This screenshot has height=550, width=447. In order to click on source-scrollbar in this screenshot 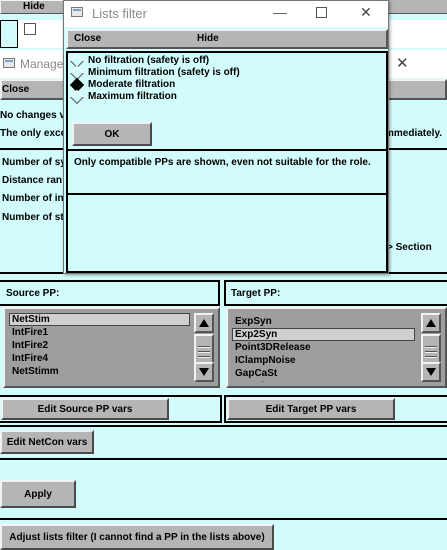, I will do `click(204, 347)`.